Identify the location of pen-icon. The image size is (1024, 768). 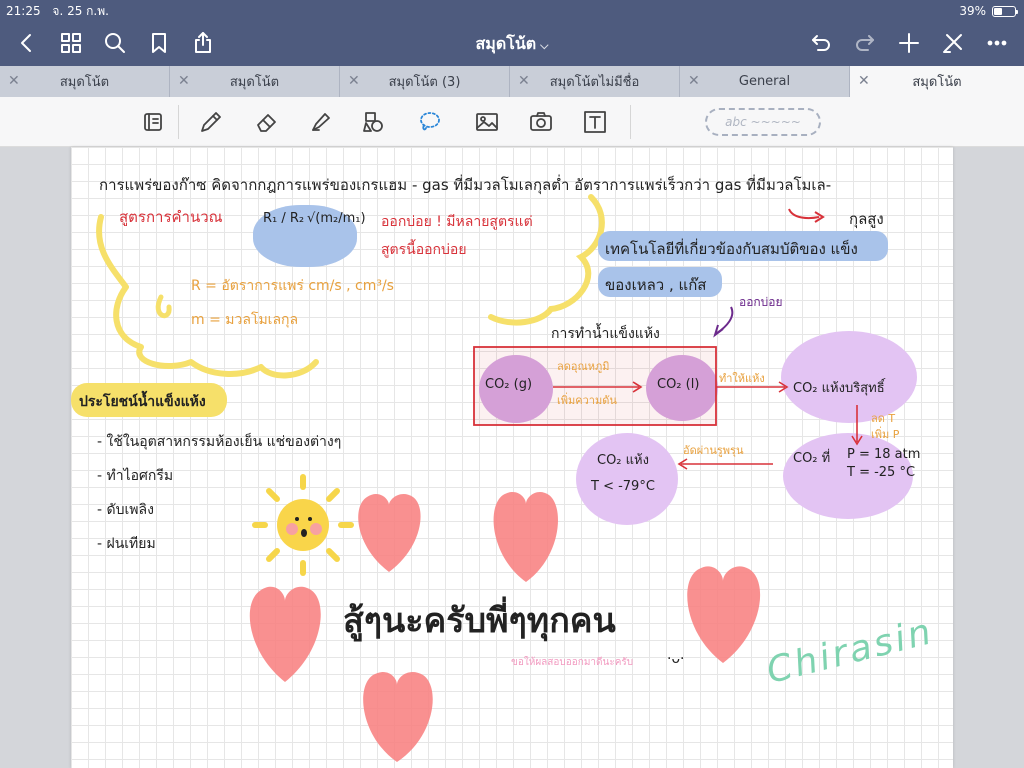
(211, 122).